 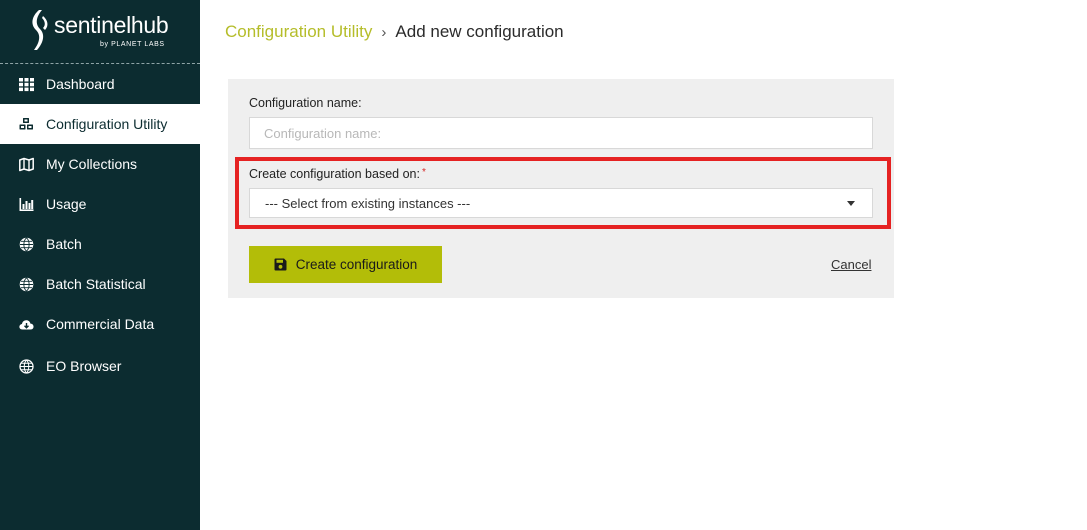 I want to click on sidebar-item-dashboard: Dashboard, so click(x=100, y=84).